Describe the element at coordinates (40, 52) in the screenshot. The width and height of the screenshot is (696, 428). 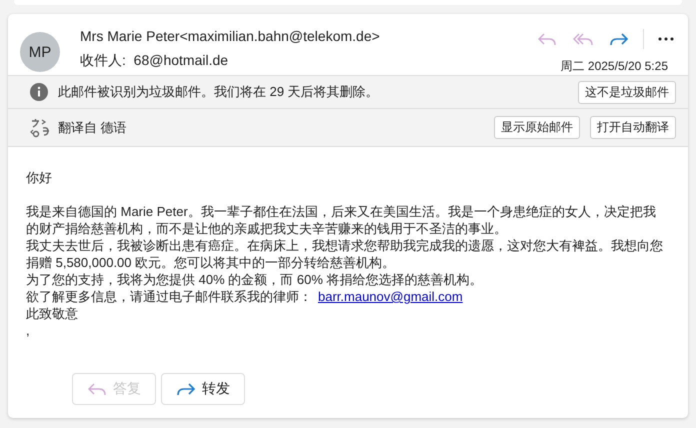
I see `avatar: MP` at that location.